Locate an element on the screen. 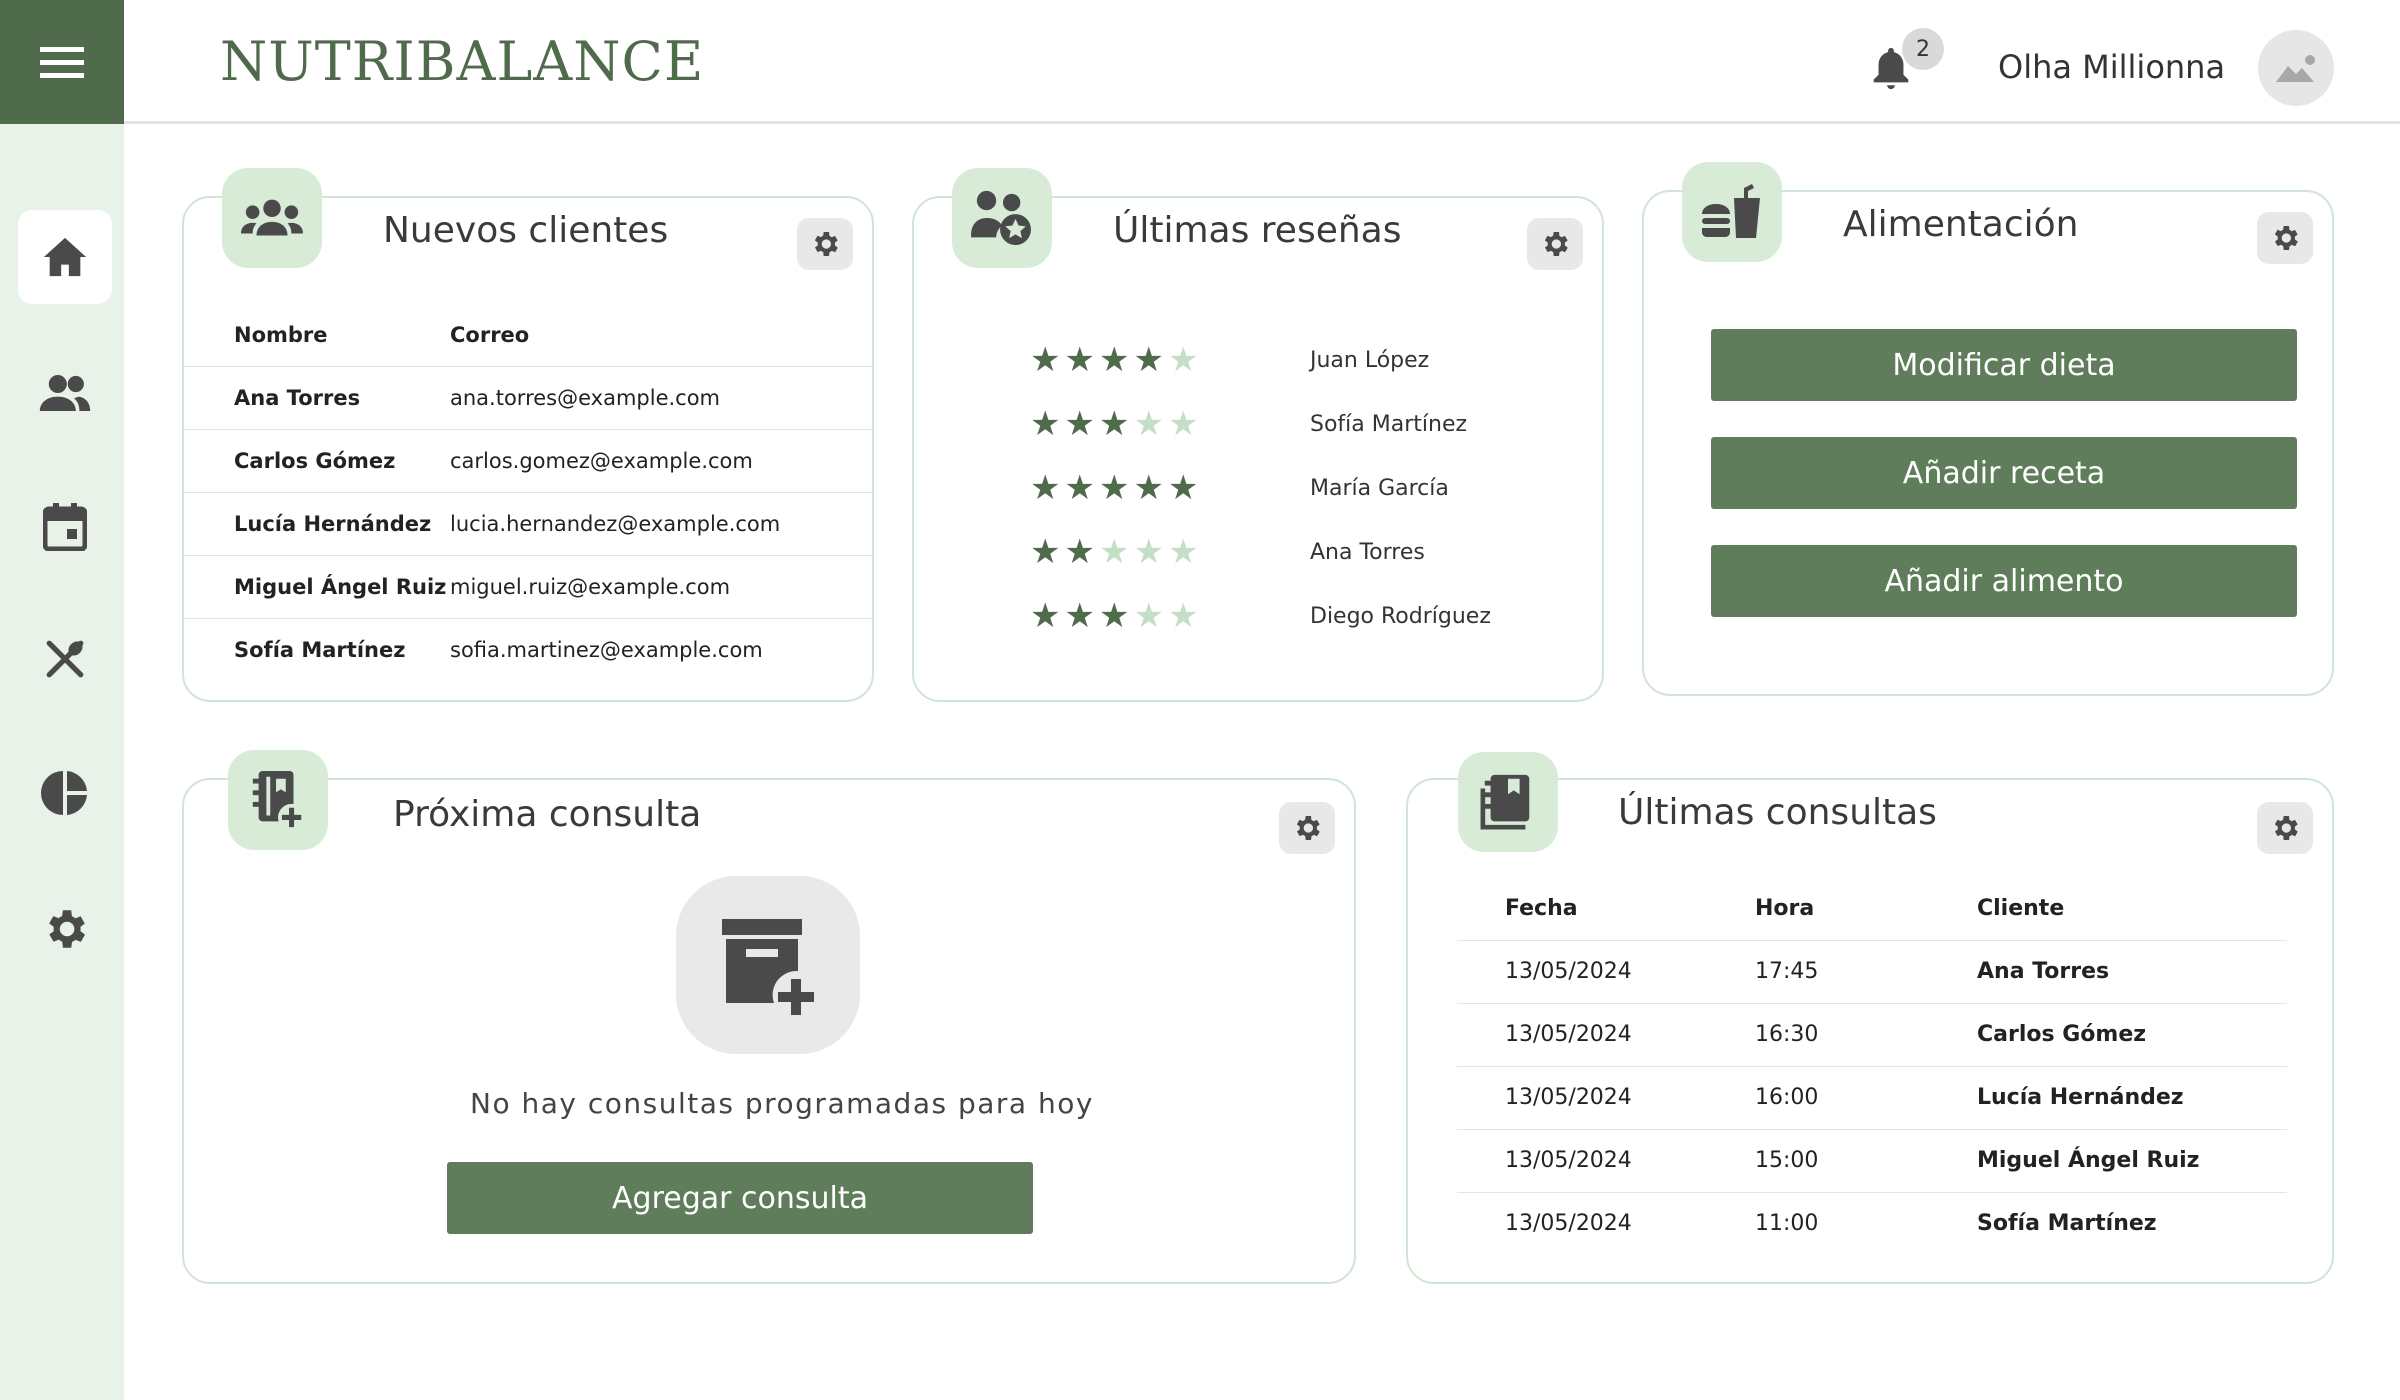  table-row: 13/05/2024 17:45 Ana Torres is located at coordinates (1872, 972).